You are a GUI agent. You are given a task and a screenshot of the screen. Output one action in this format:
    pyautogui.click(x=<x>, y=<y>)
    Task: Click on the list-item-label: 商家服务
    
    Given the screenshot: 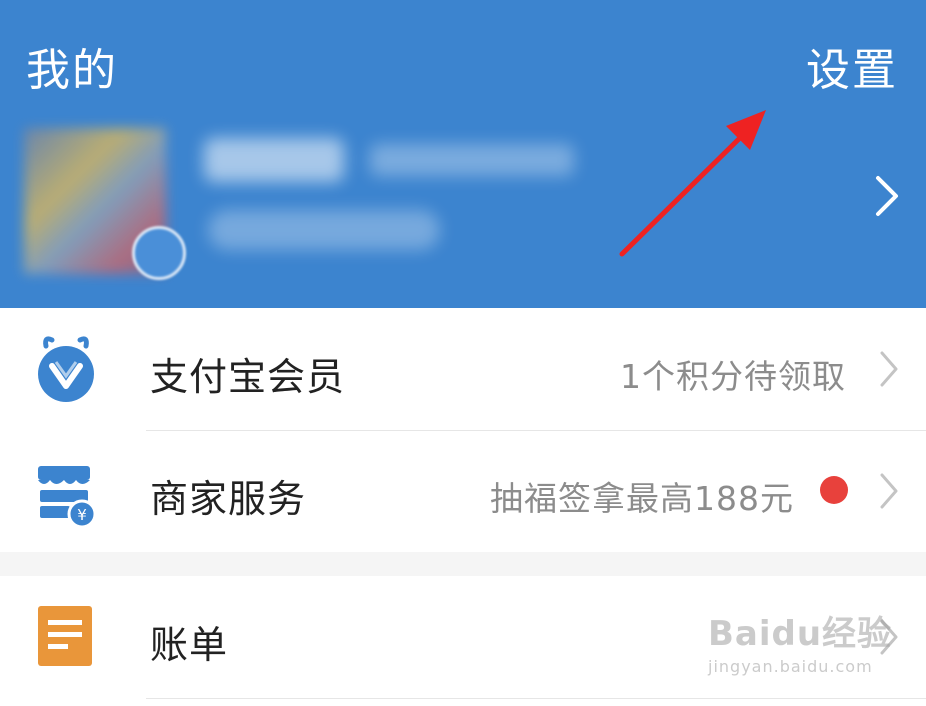 What is the action you would take?
    pyautogui.click(x=228, y=499)
    